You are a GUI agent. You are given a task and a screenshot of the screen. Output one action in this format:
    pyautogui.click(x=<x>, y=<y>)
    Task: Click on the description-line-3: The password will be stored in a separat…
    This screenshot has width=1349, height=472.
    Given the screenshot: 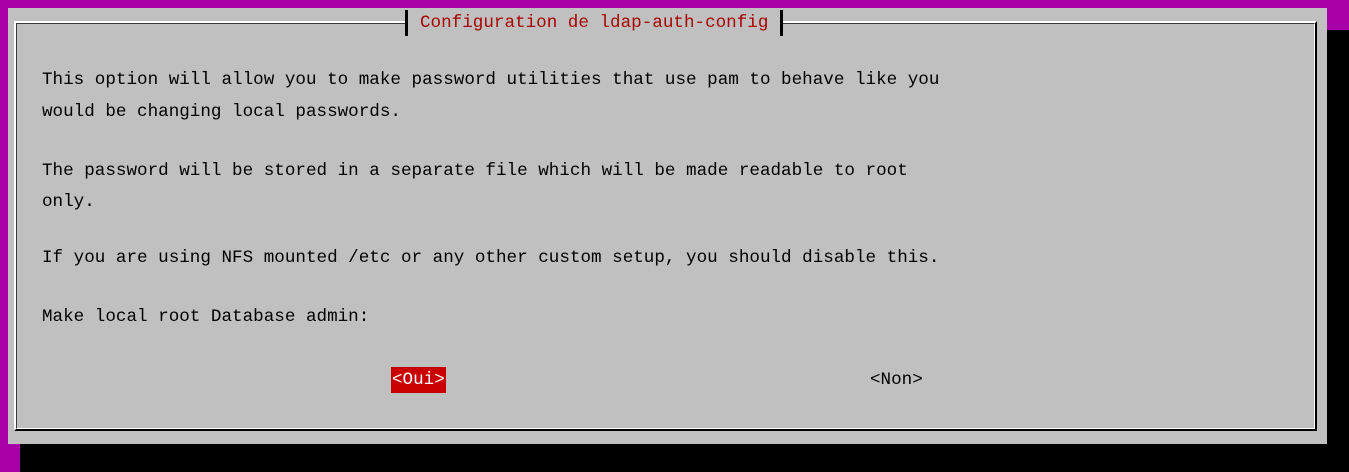 What is the action you would take?
    pyautogui.click(x=475, y=171)
    